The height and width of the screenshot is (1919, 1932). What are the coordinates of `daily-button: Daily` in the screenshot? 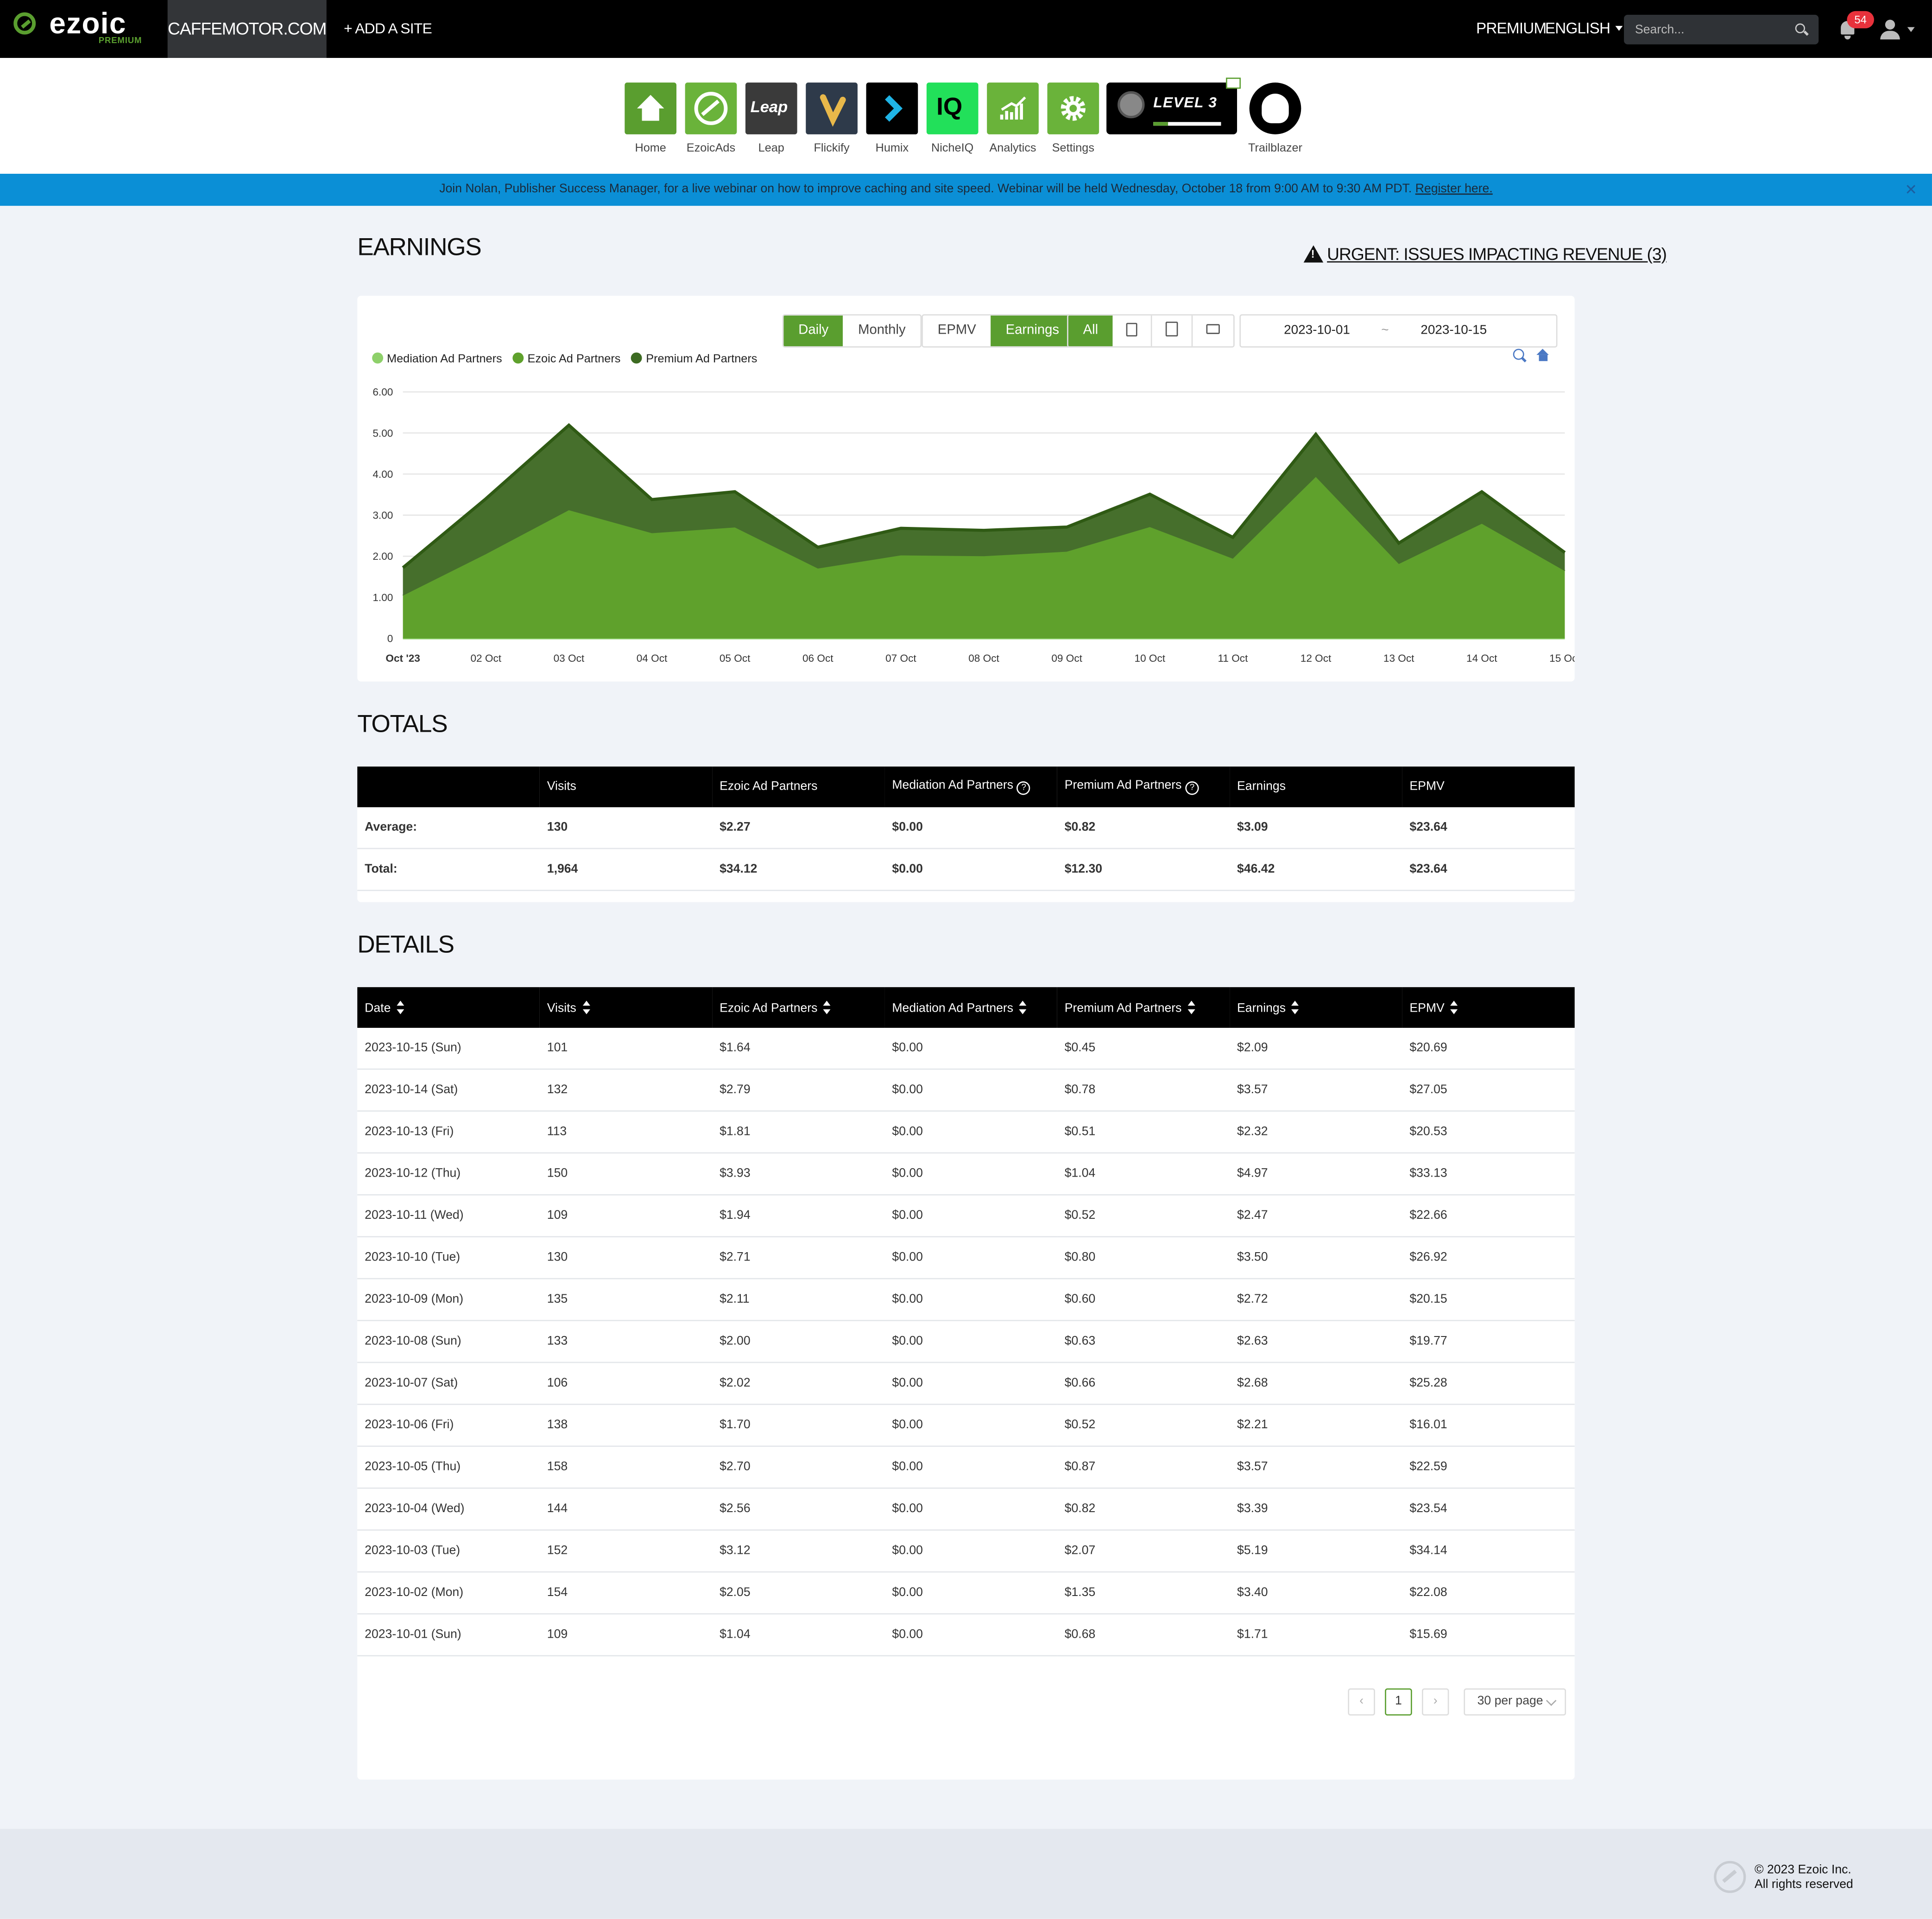 It's located at (814, 331).